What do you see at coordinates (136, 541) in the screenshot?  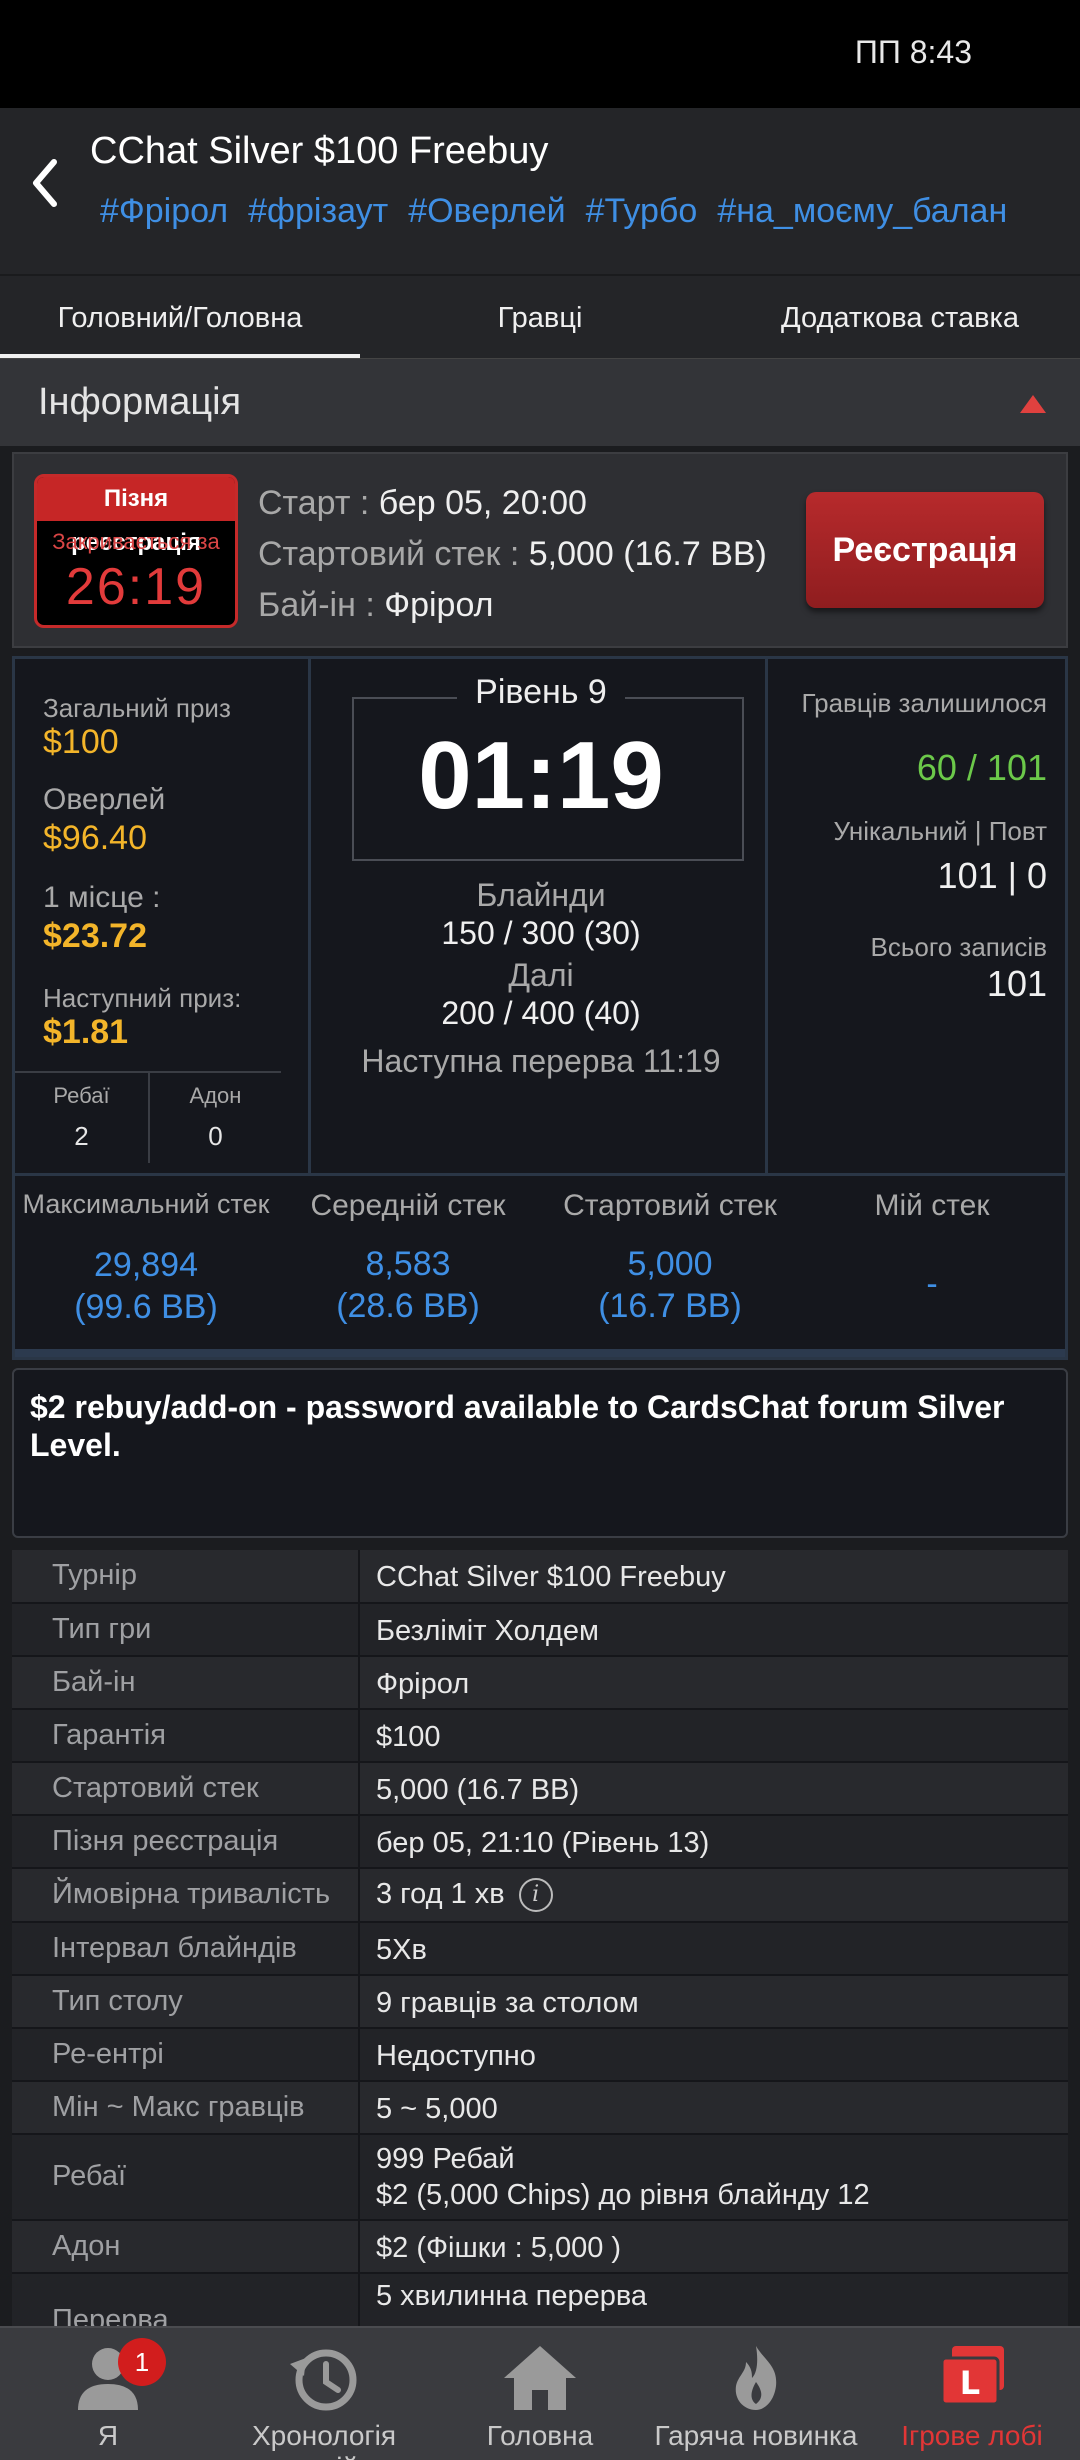 I see `late-registration-closes-label: Закривається за` at bounding box center [136, 541].